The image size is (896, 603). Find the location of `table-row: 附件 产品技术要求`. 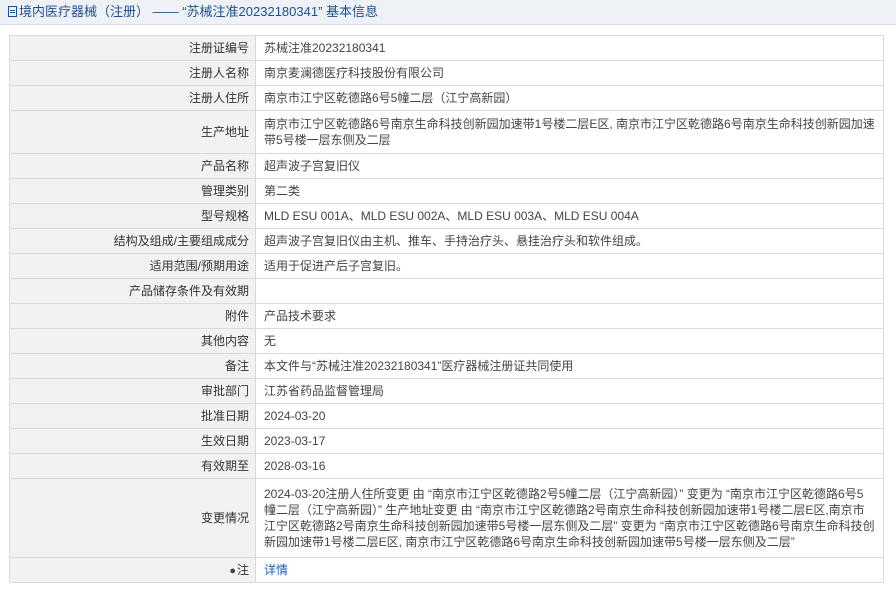

table-row: 附件 产品技术要求 is located at coordinates (446, 316).